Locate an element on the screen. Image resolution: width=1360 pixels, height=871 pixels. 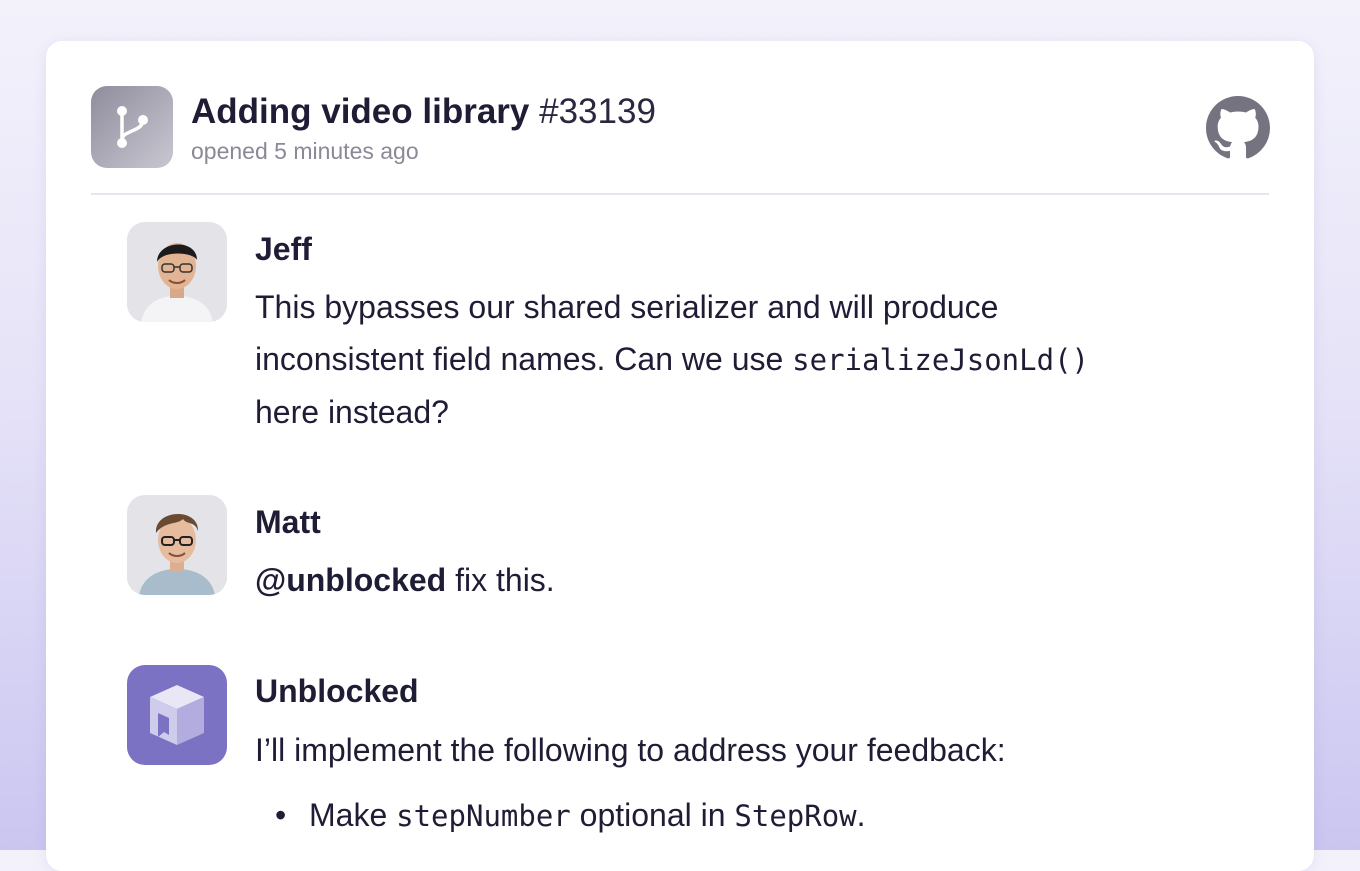
inline-code: StepRow is located at coordinates (795, 816).